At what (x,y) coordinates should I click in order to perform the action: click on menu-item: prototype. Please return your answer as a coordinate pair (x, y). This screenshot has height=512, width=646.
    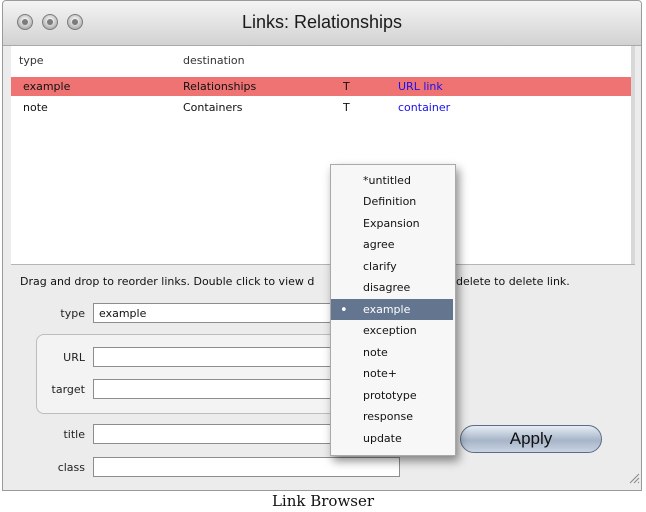
    Looking at the image, I should click on (392, 395).